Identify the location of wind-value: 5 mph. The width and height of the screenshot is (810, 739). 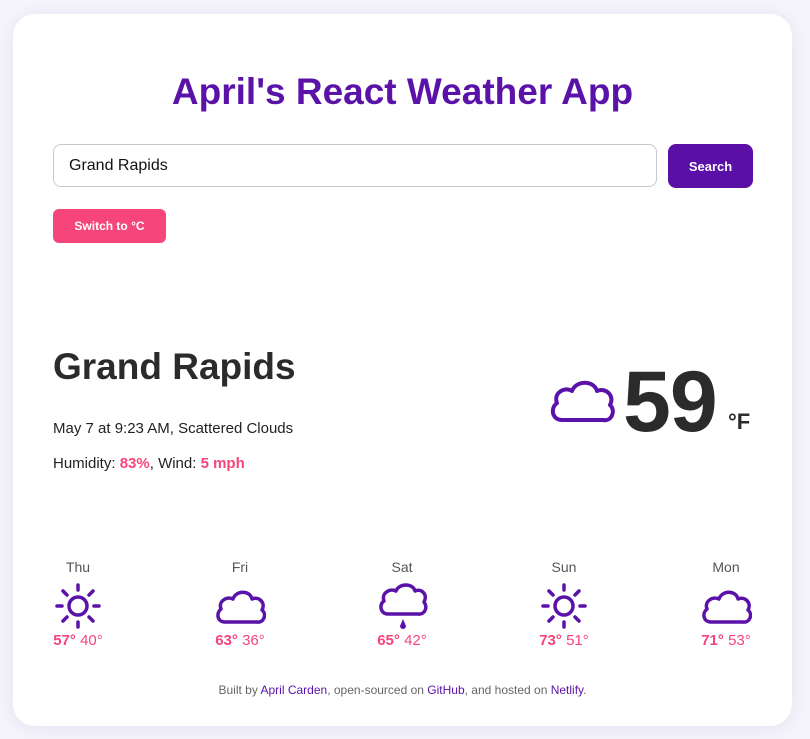
(222, 463).